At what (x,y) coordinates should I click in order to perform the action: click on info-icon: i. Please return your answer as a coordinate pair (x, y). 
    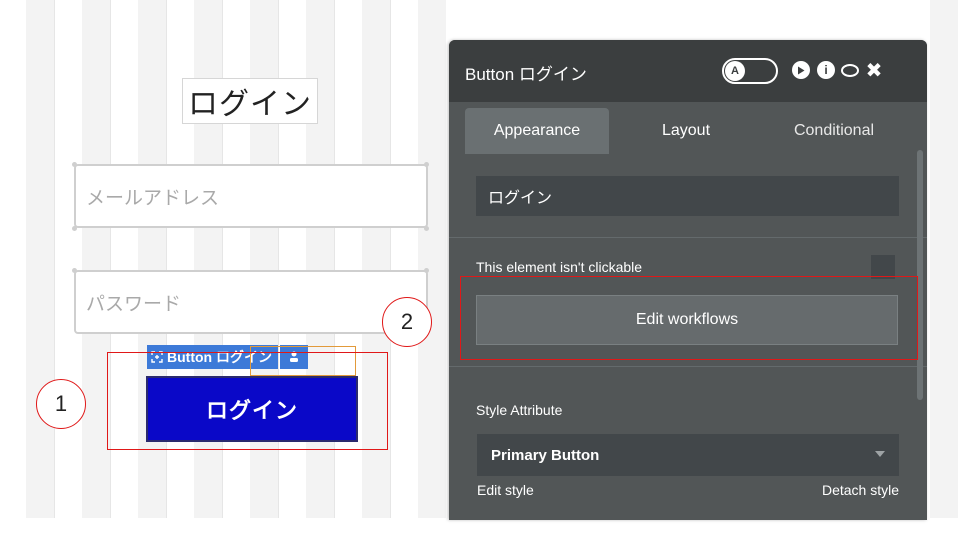
    Looking at the image, I should click on (826, 70).